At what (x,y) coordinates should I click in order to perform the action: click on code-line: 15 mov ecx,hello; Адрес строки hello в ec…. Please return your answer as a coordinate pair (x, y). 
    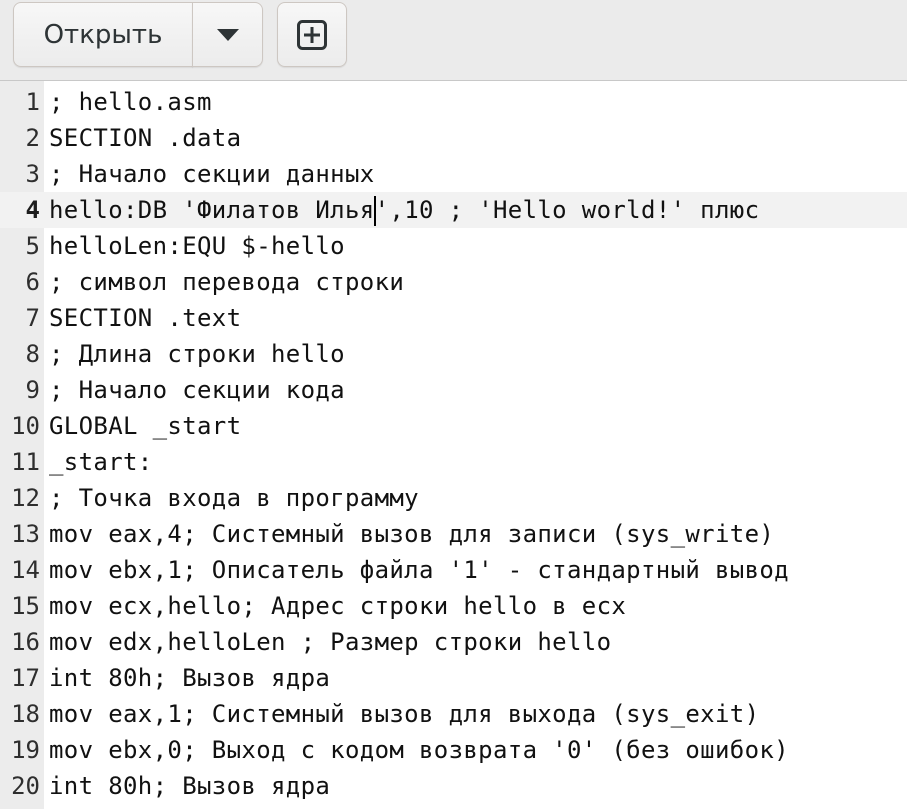
    Looking at the image, I should click on (453, 606).